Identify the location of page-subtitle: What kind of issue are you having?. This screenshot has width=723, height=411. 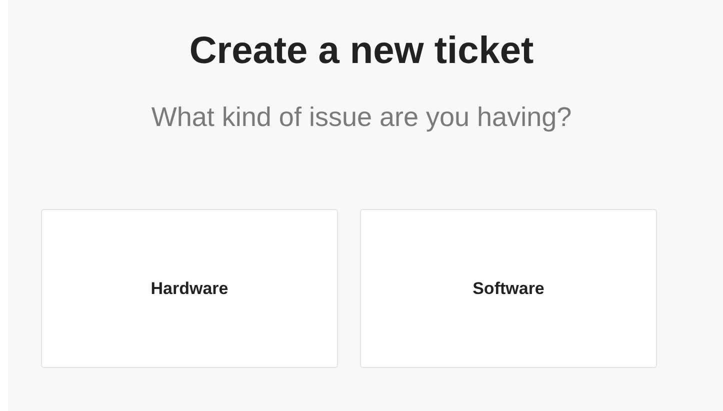
(361, 117).